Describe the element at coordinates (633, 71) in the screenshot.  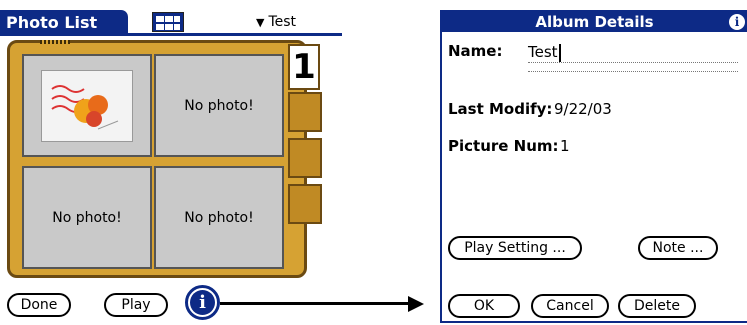
I see `name-field-second-line` at that location.